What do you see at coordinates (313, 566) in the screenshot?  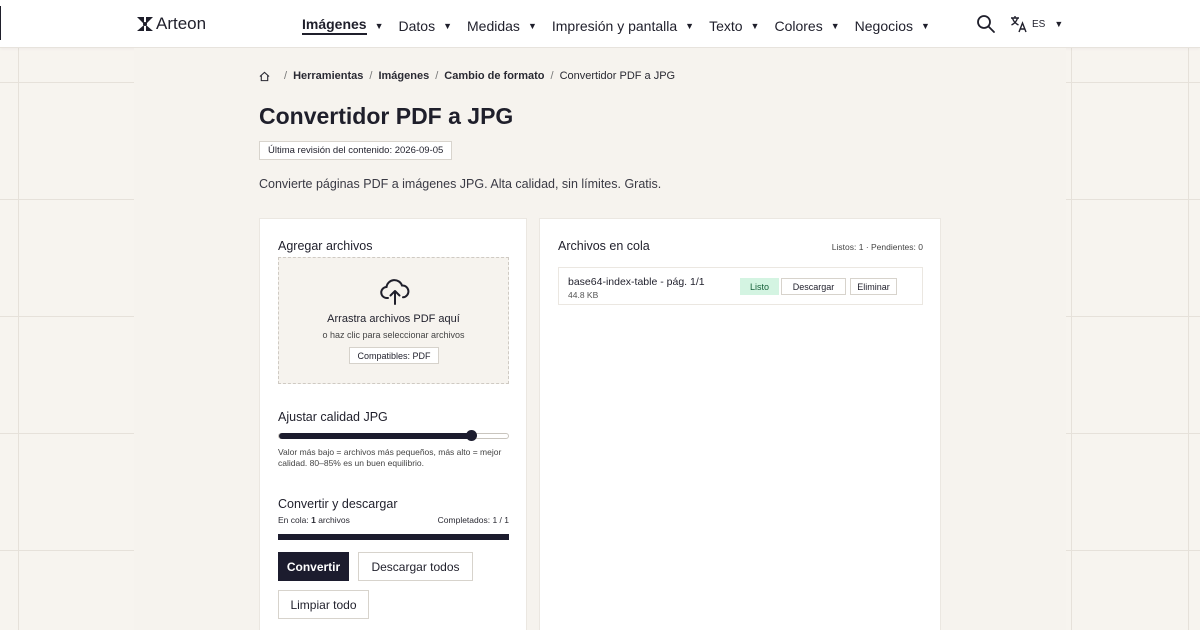 I see `convert-button: Convertir` at bounding box center [313, 566].